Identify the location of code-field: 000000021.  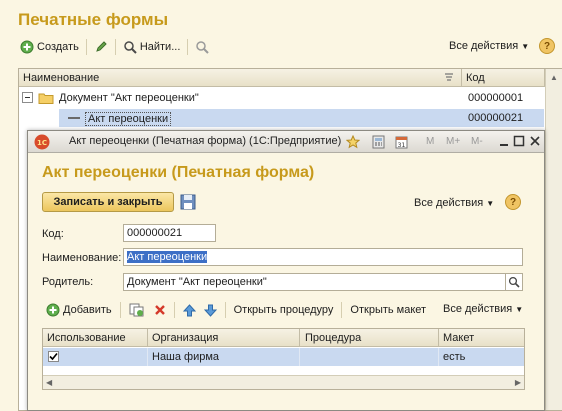
(169, 233).